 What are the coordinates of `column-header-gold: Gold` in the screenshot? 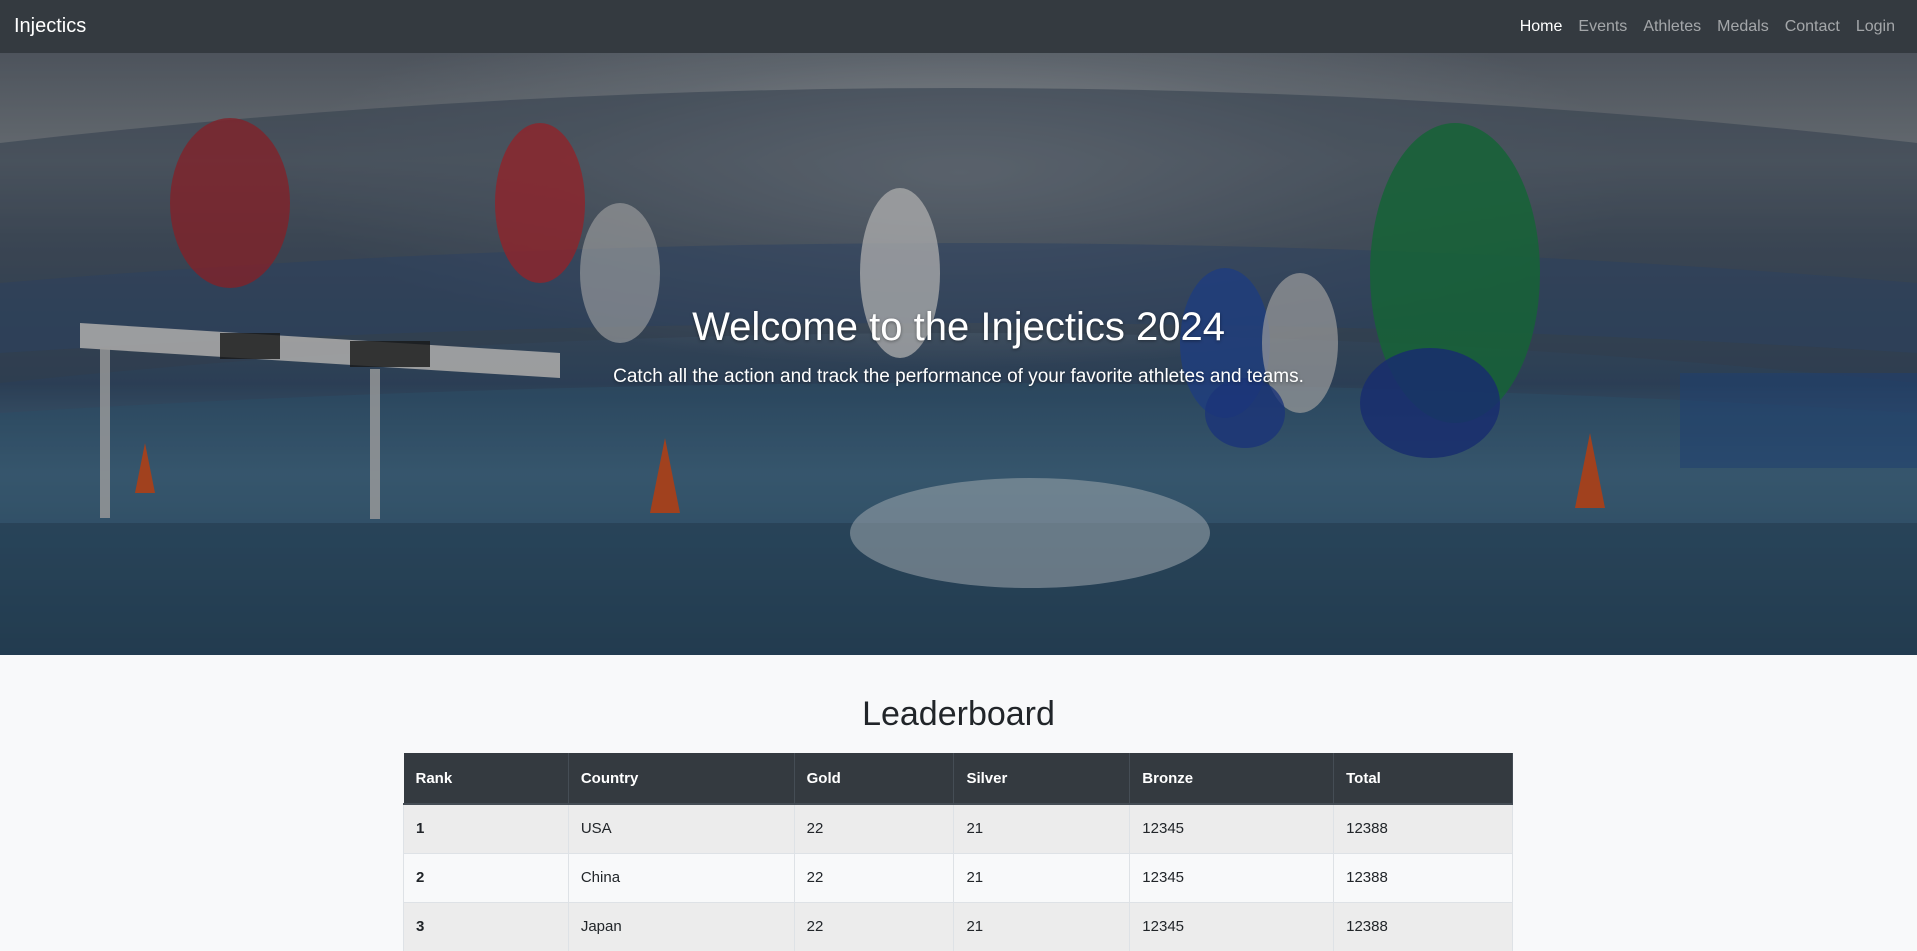 It's located at (874, 779).